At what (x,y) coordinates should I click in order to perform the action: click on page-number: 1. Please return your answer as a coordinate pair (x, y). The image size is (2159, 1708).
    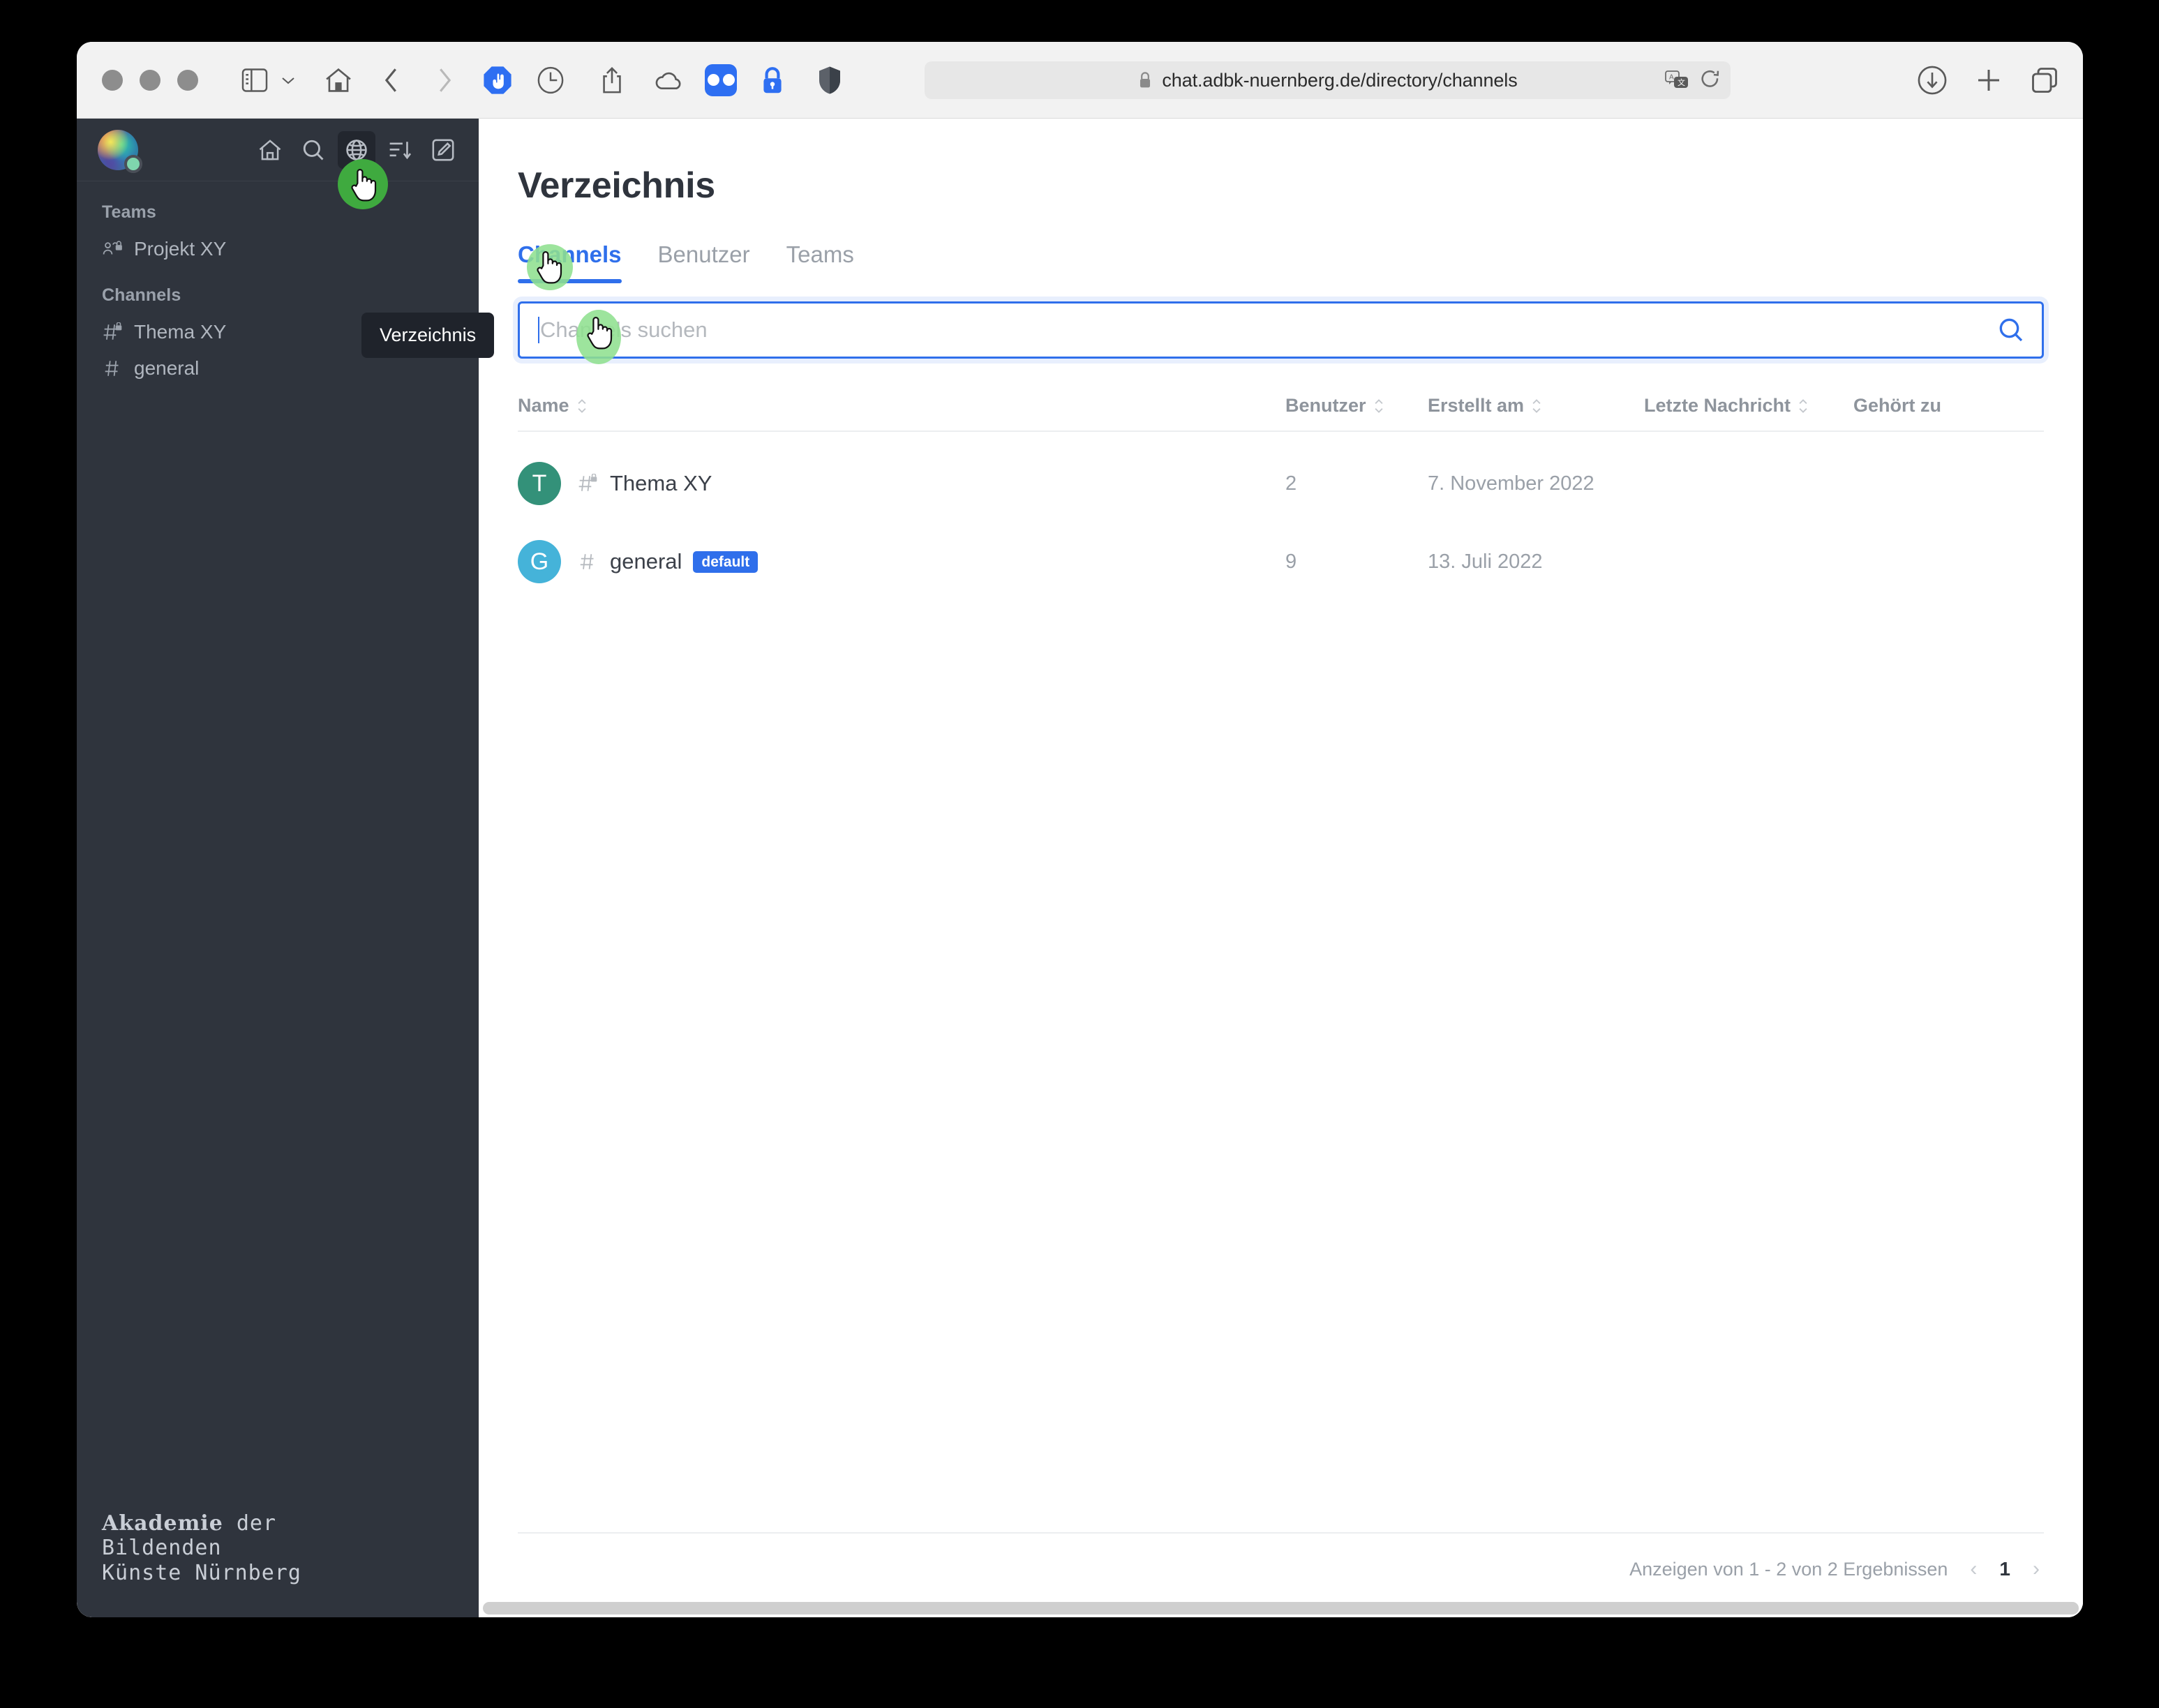
    Looking at the image, I should click on (2004, 1569).